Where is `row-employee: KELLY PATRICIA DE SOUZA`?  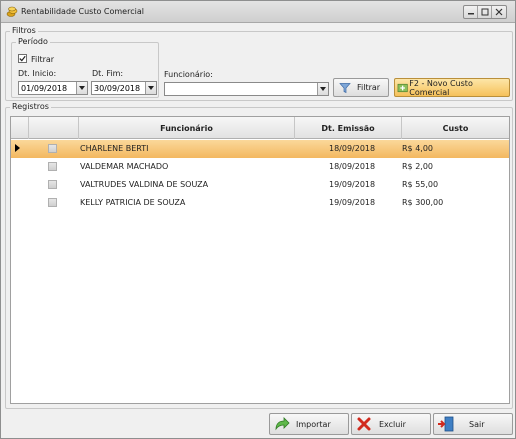
row-employee: KELLY PATRICIA DE SOUZA is located at coordinates (133, 202).